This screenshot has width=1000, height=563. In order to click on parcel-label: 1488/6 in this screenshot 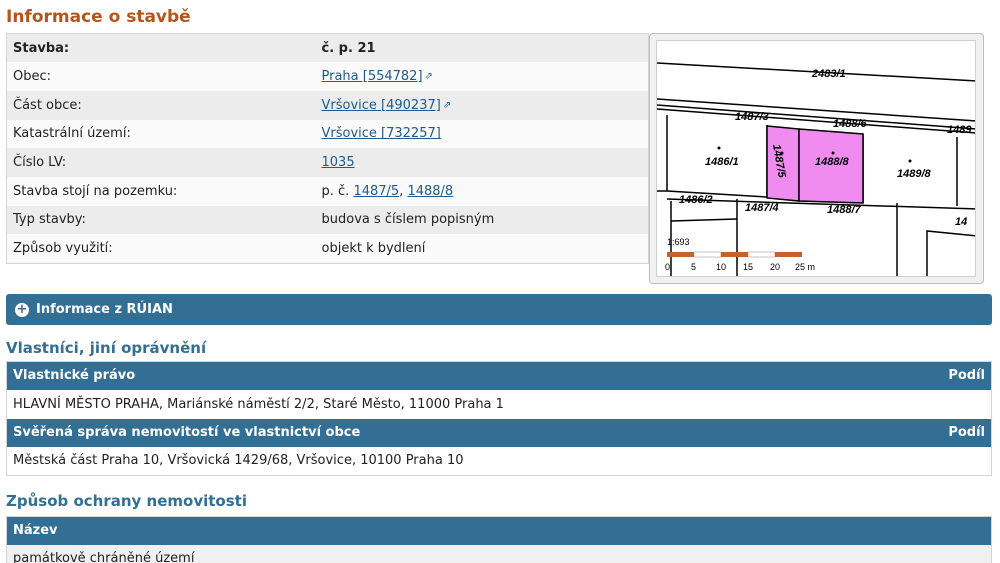, I will do `click(850, 124)`.